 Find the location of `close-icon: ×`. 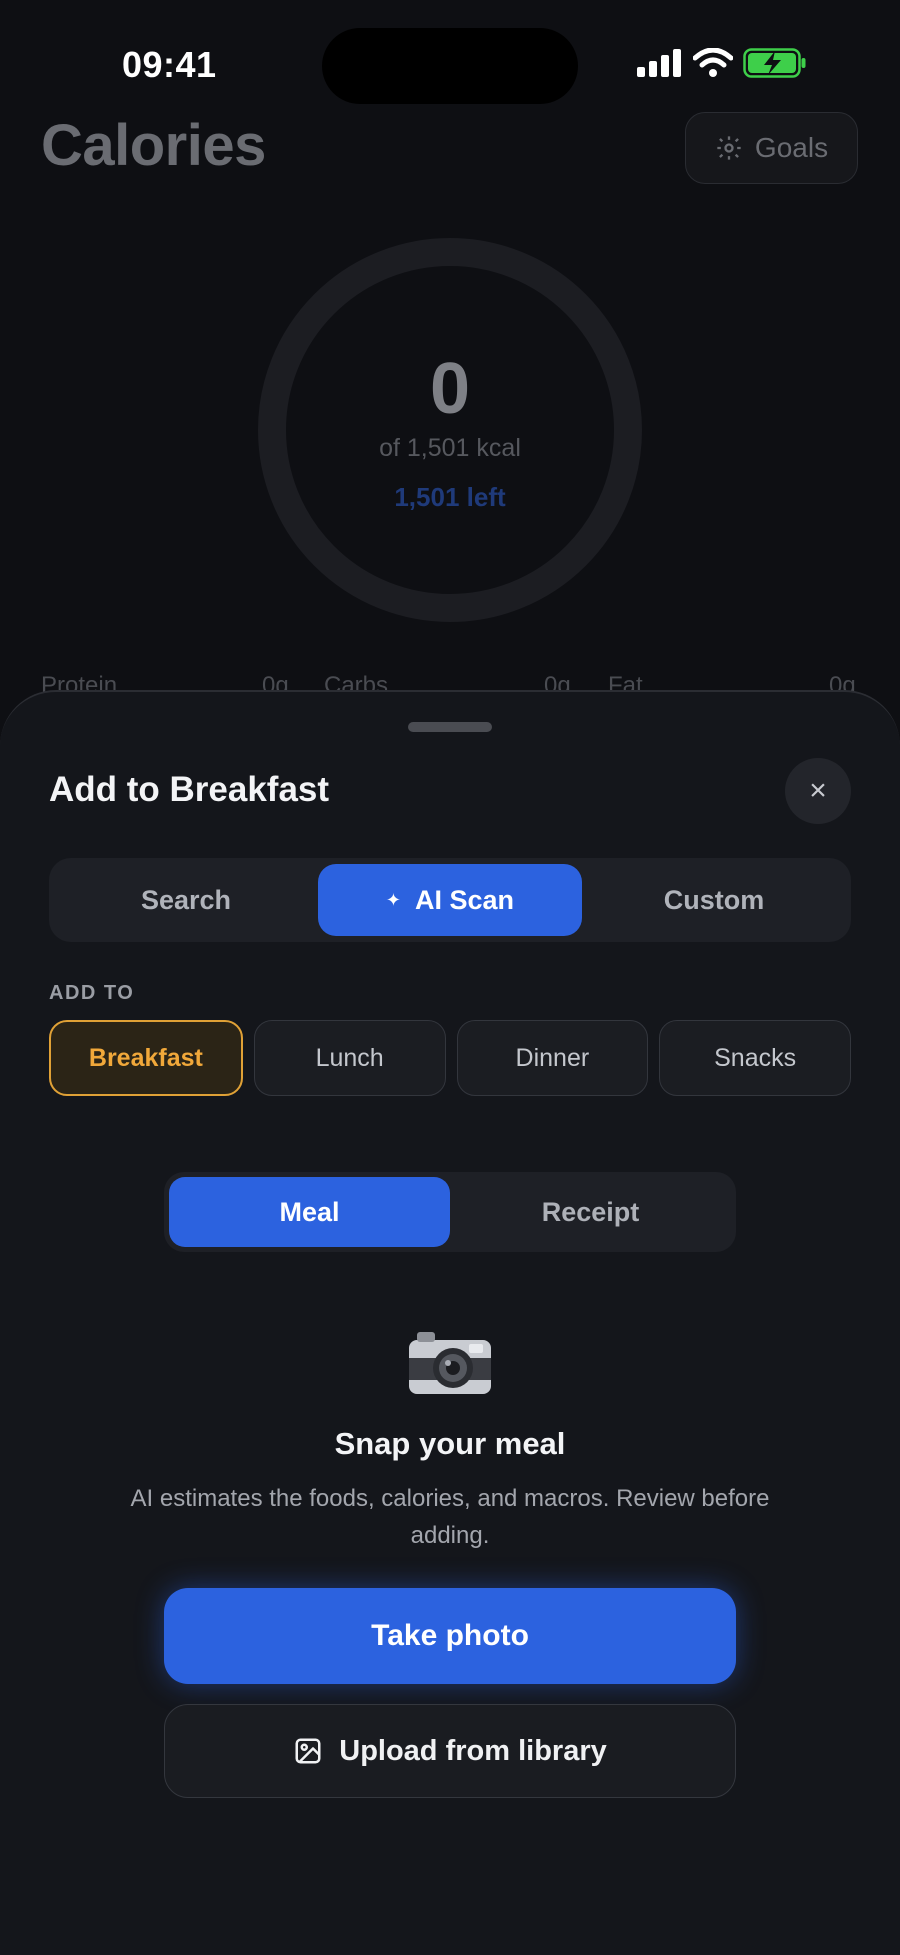

close-icon: × is located at coordinates (818, 790).